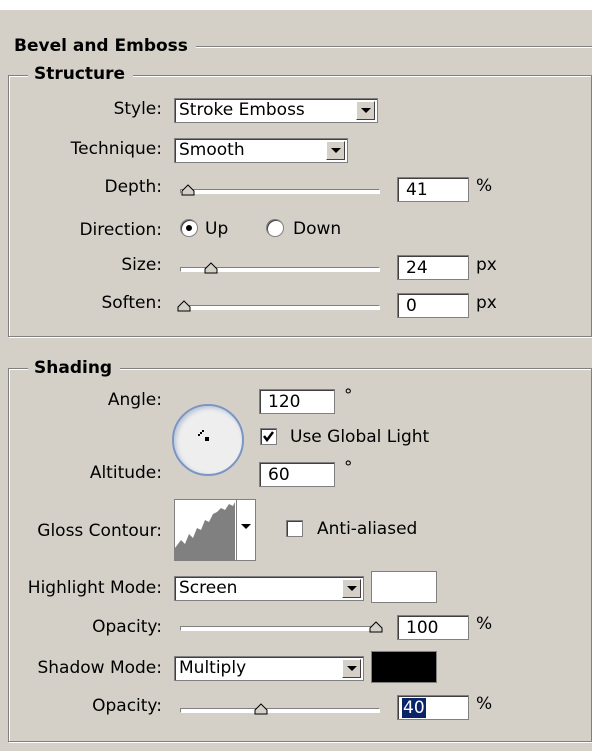 This screenshot has width=598, height=751. What do you see at coordinates (216, 229) in the screenshot?
I see `direction-up-label: Up` at bounding box center [216, 229].